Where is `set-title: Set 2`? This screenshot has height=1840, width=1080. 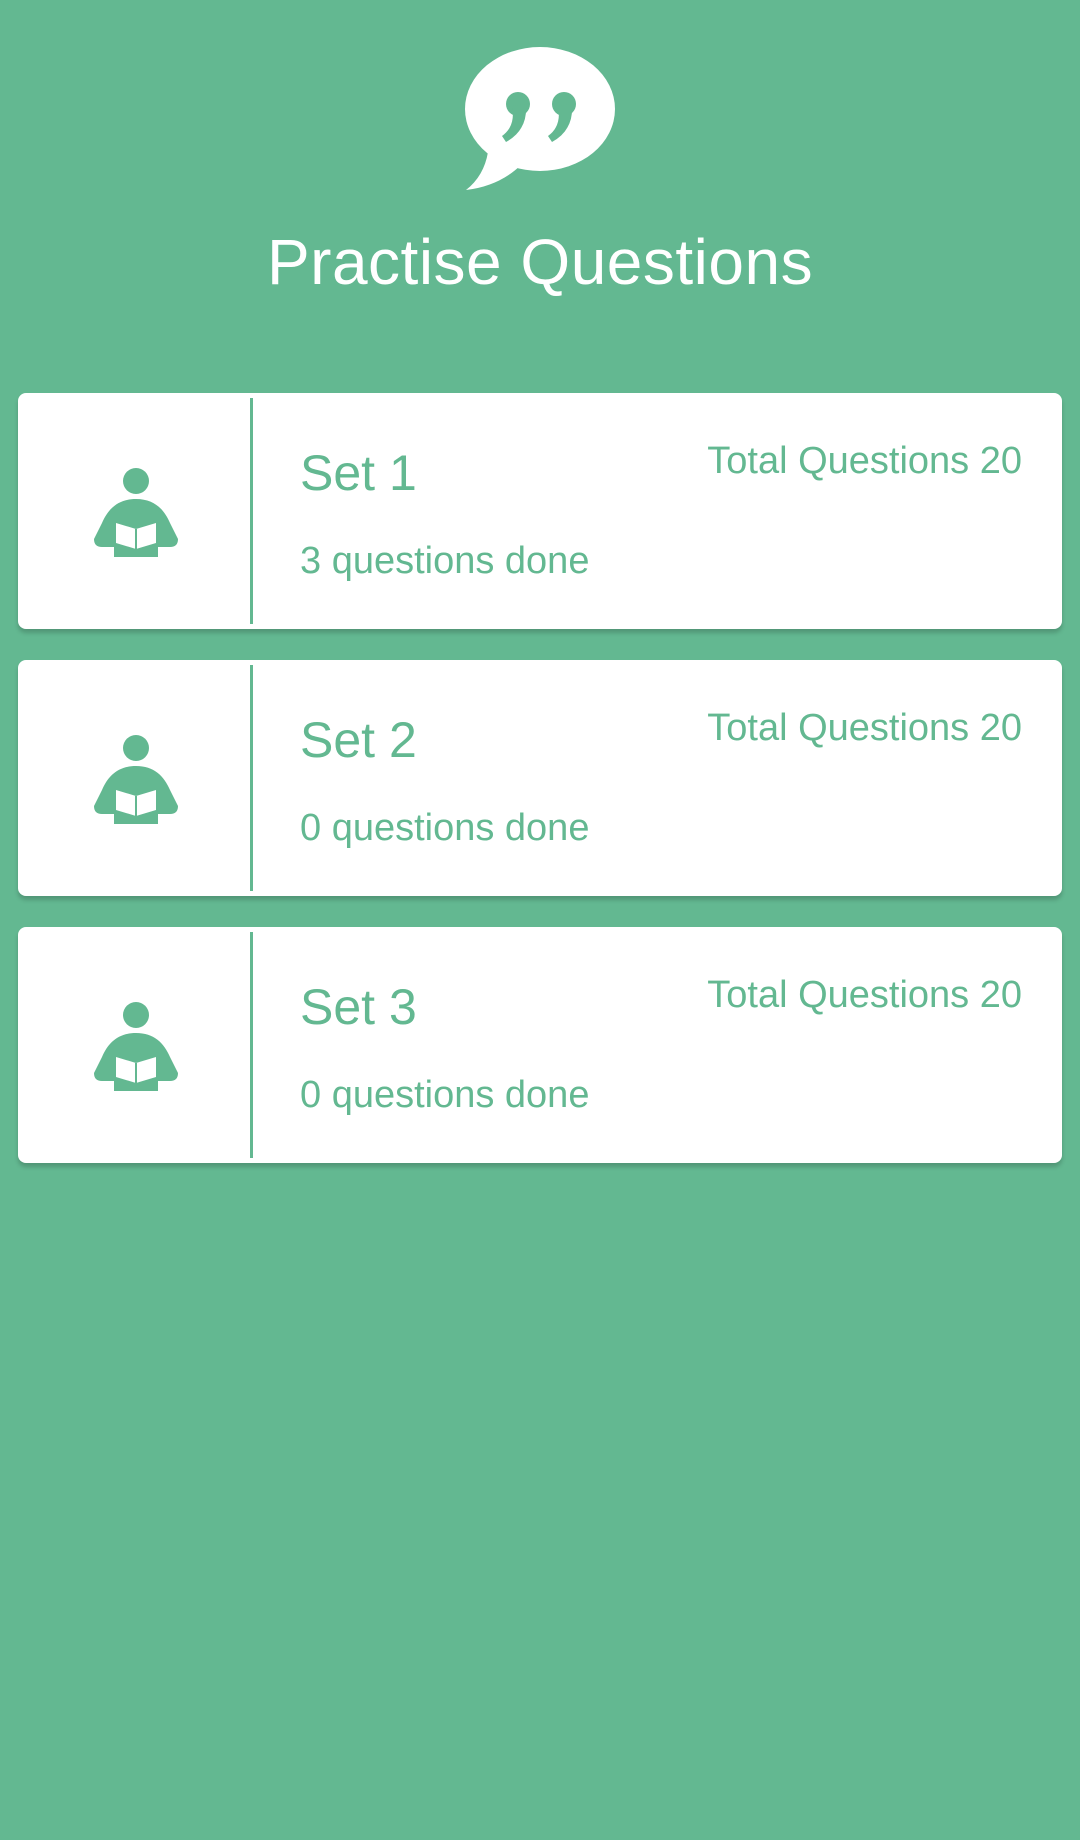 set-title: Set 2 is located at coordinates (358, 740).